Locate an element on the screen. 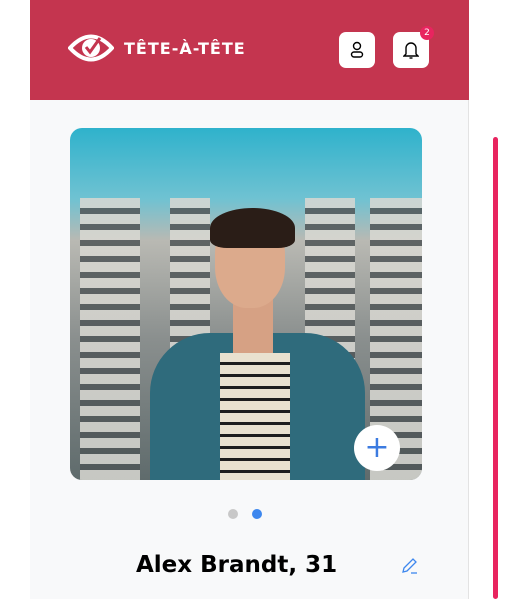 The image size is (505, 599). header: TÊTE-À-TÊTE 2 is located at coordinates (249, 50).